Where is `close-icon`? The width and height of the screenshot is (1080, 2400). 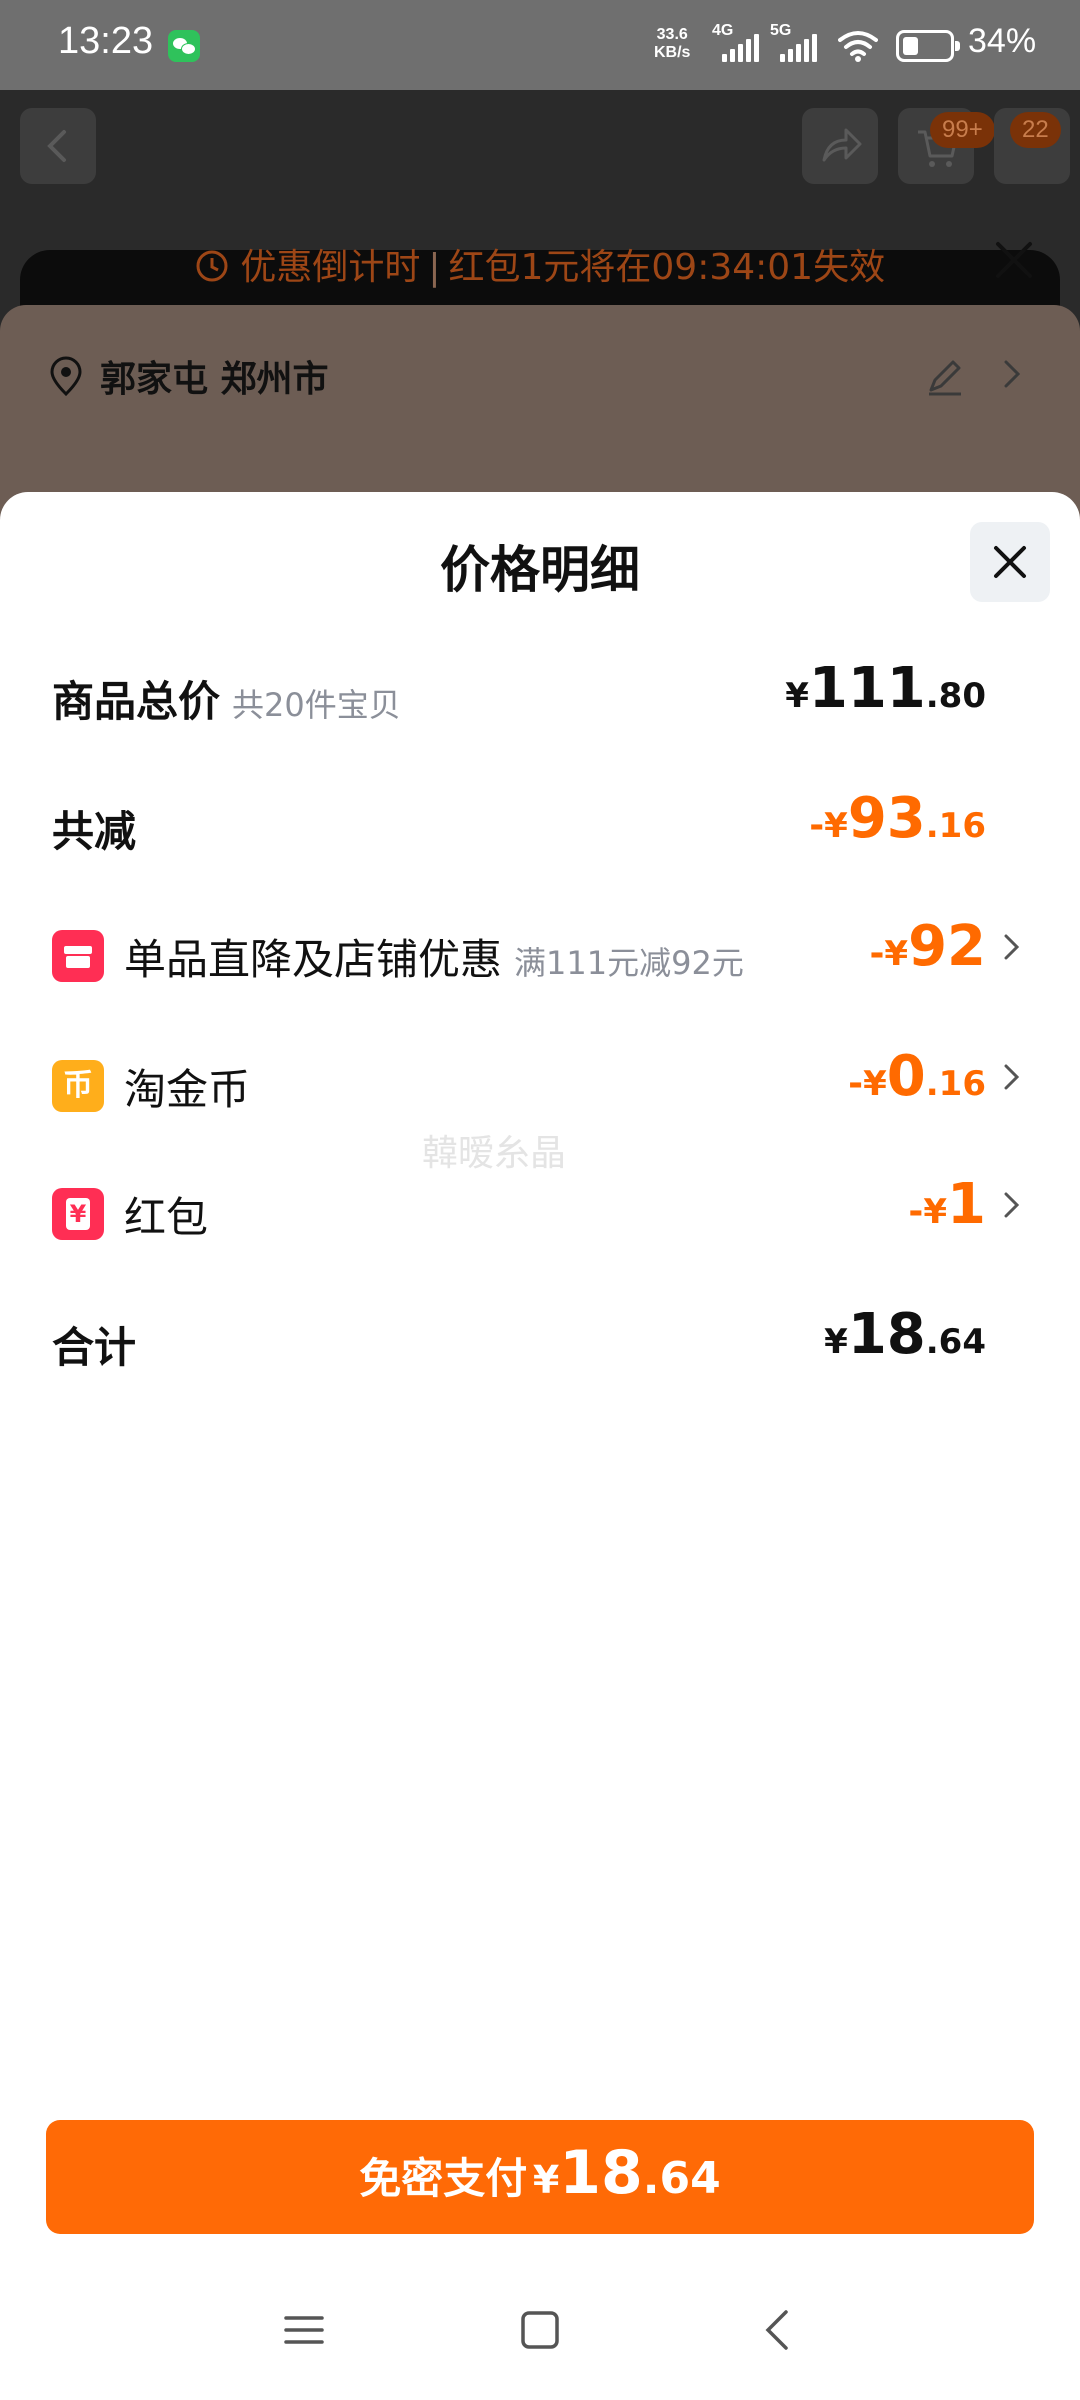
close-icon is located at coordinates (1010, 562).